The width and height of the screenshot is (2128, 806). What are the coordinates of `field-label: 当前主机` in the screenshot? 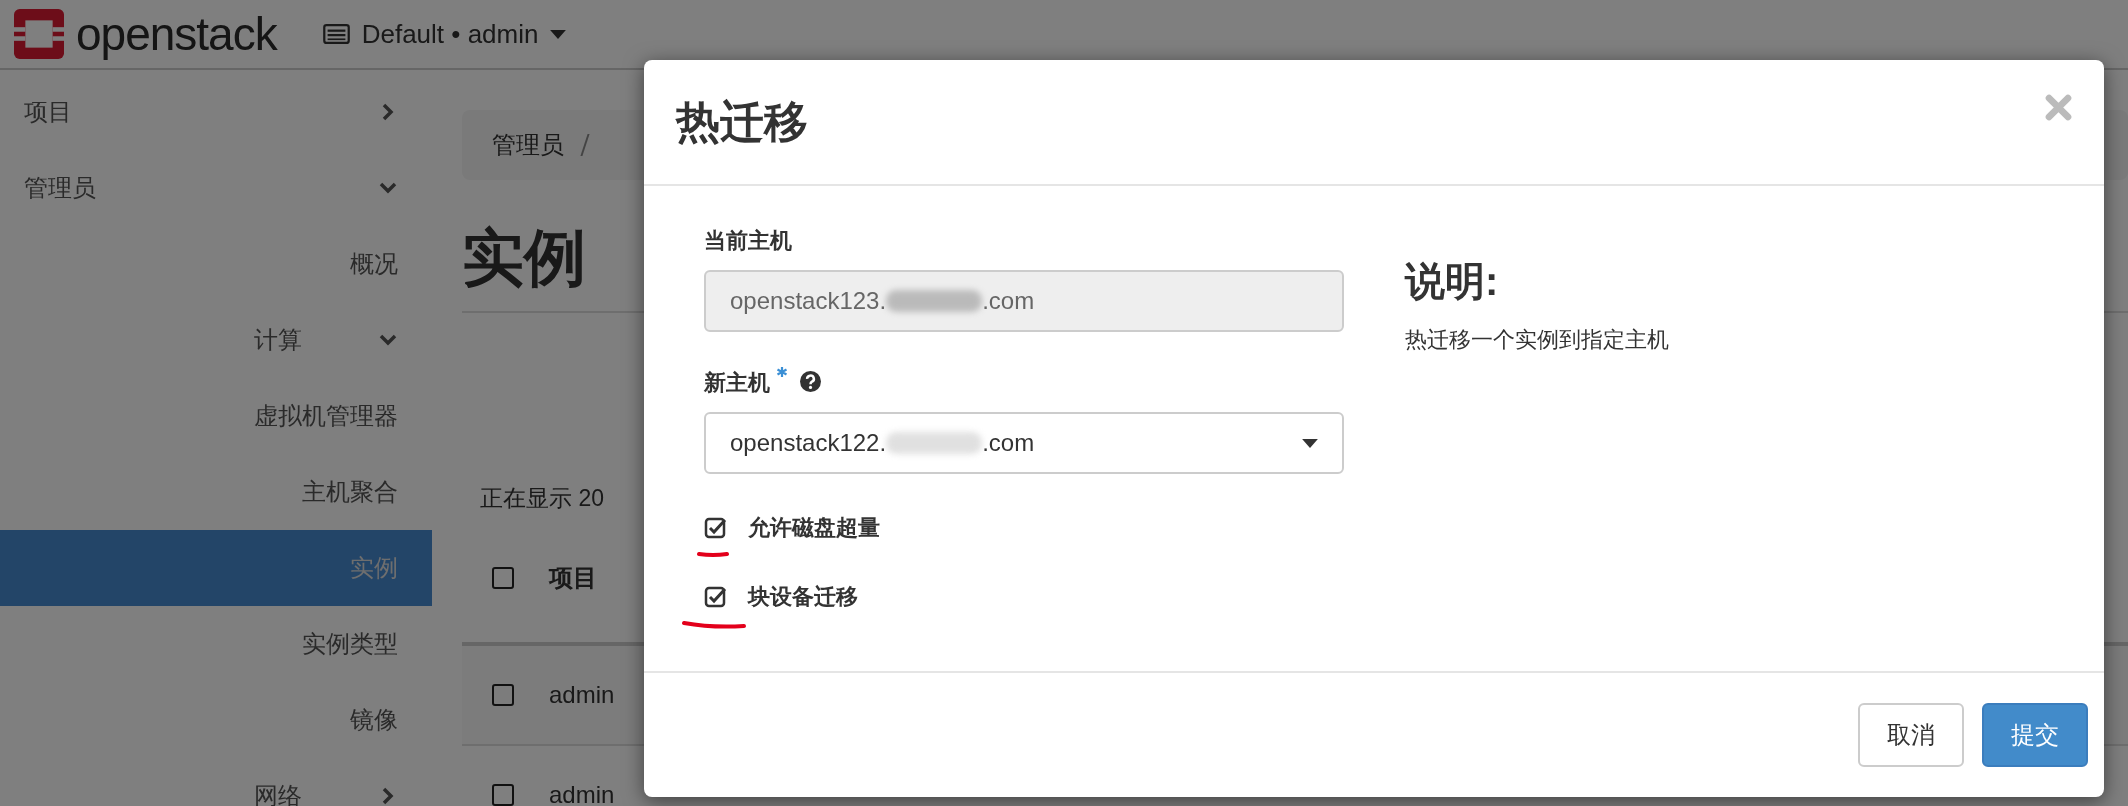 It's located at (748, 241).